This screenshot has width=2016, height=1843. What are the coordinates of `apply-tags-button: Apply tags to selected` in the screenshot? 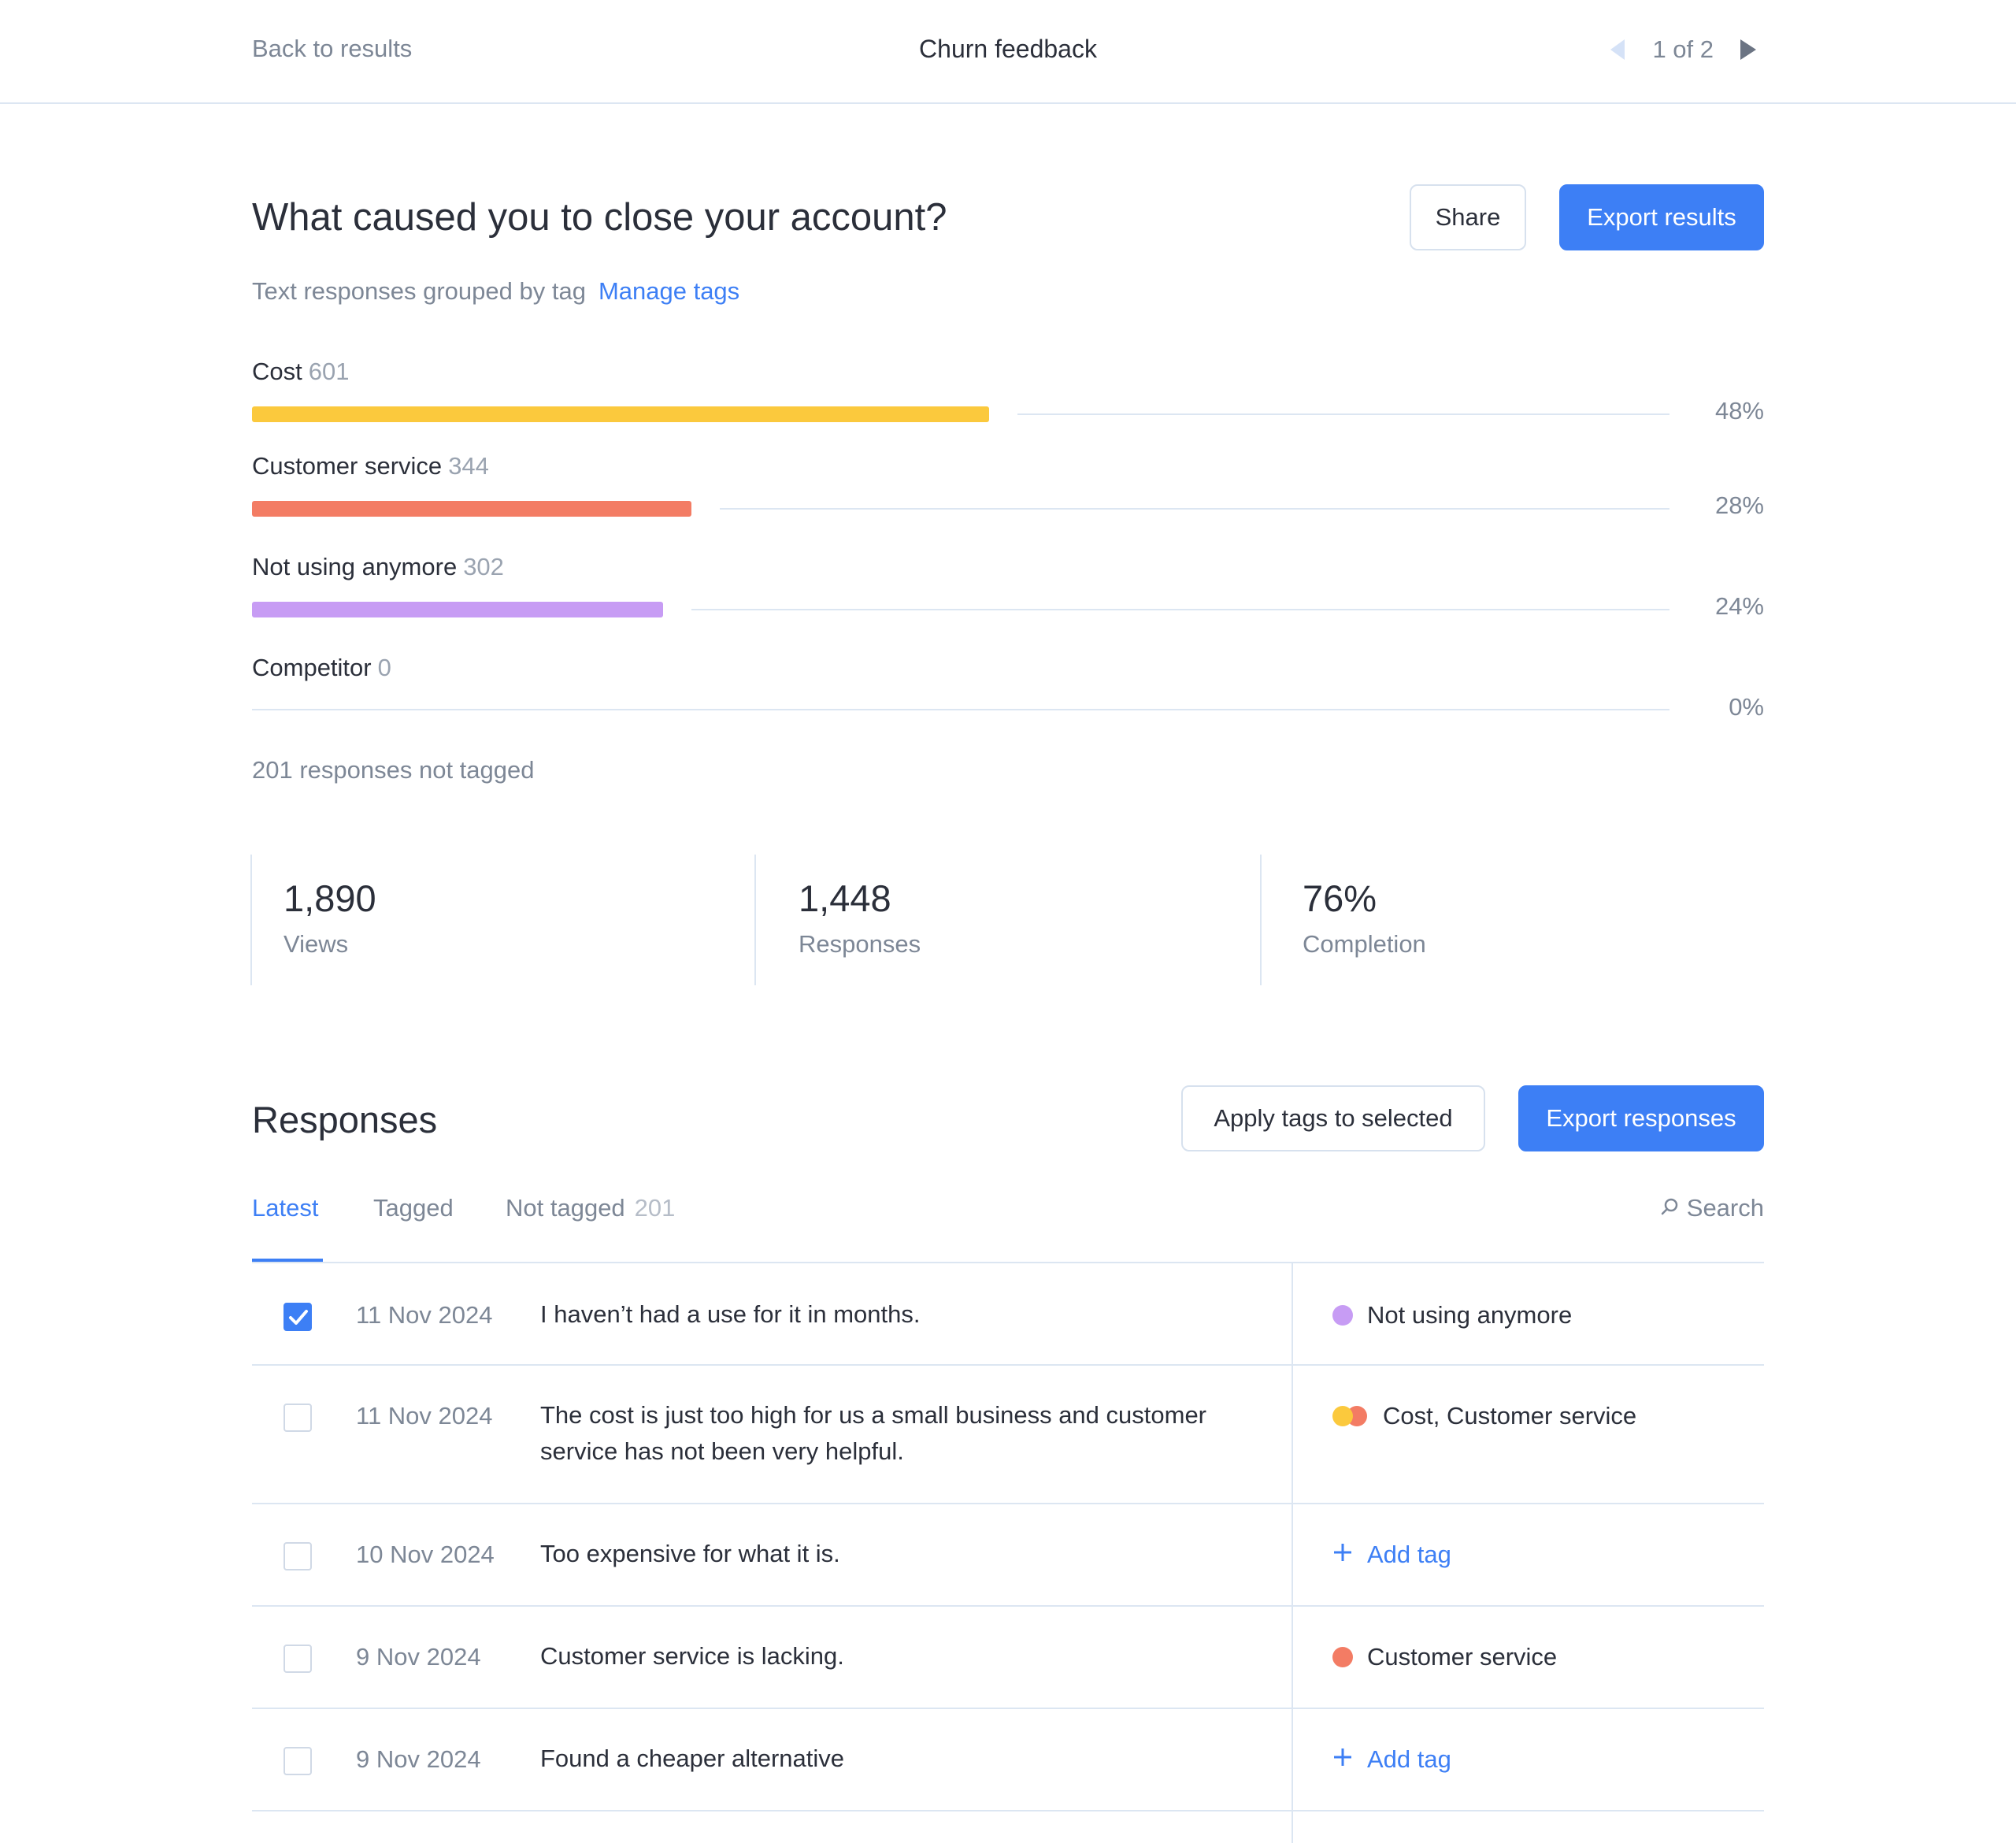 It's located at (1333, 1118).